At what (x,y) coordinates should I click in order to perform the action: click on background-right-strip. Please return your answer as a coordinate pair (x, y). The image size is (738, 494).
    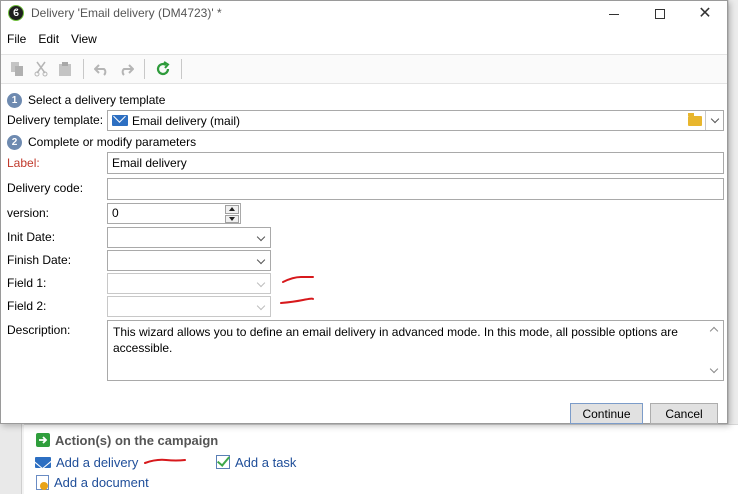
    Looking at the image, I should click on (733, 247).